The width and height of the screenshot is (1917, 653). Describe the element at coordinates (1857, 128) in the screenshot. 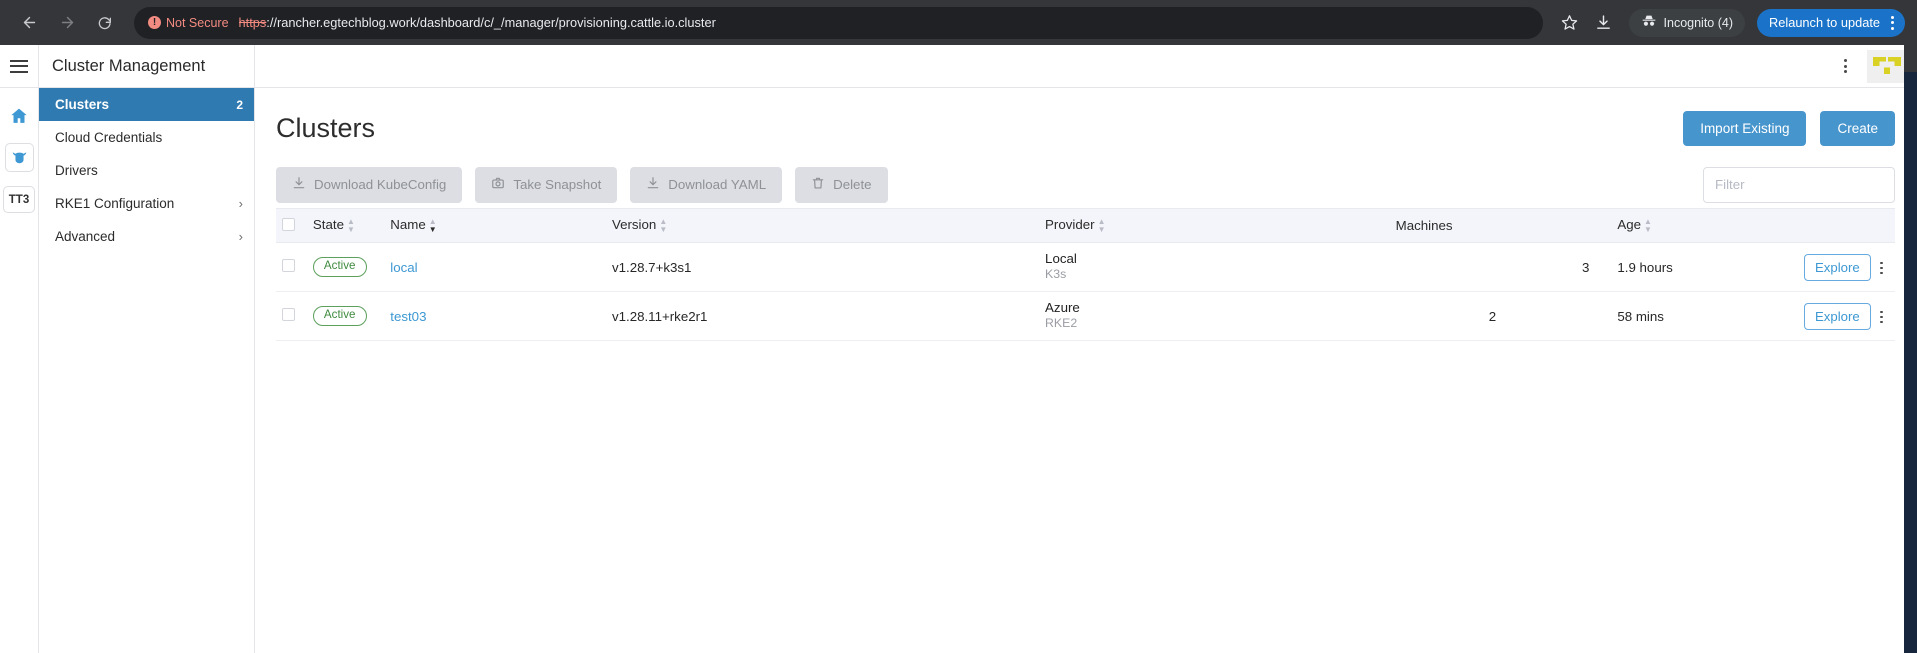

I see `create-button: Create` at that location.